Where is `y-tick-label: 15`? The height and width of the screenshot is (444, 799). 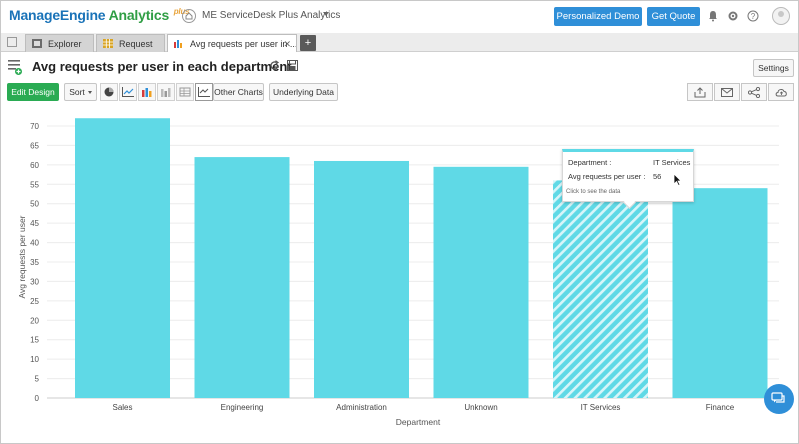
y-tick-label: 15 is located at coordinates (34, 340).